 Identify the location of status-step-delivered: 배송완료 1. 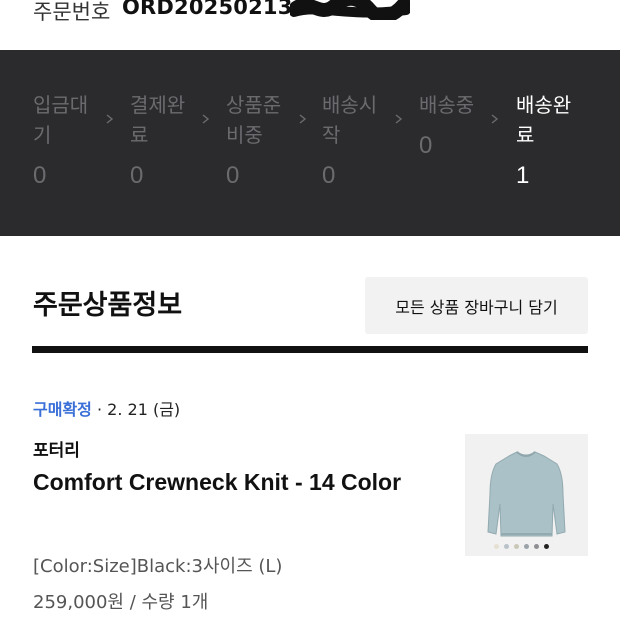
(556, 139).